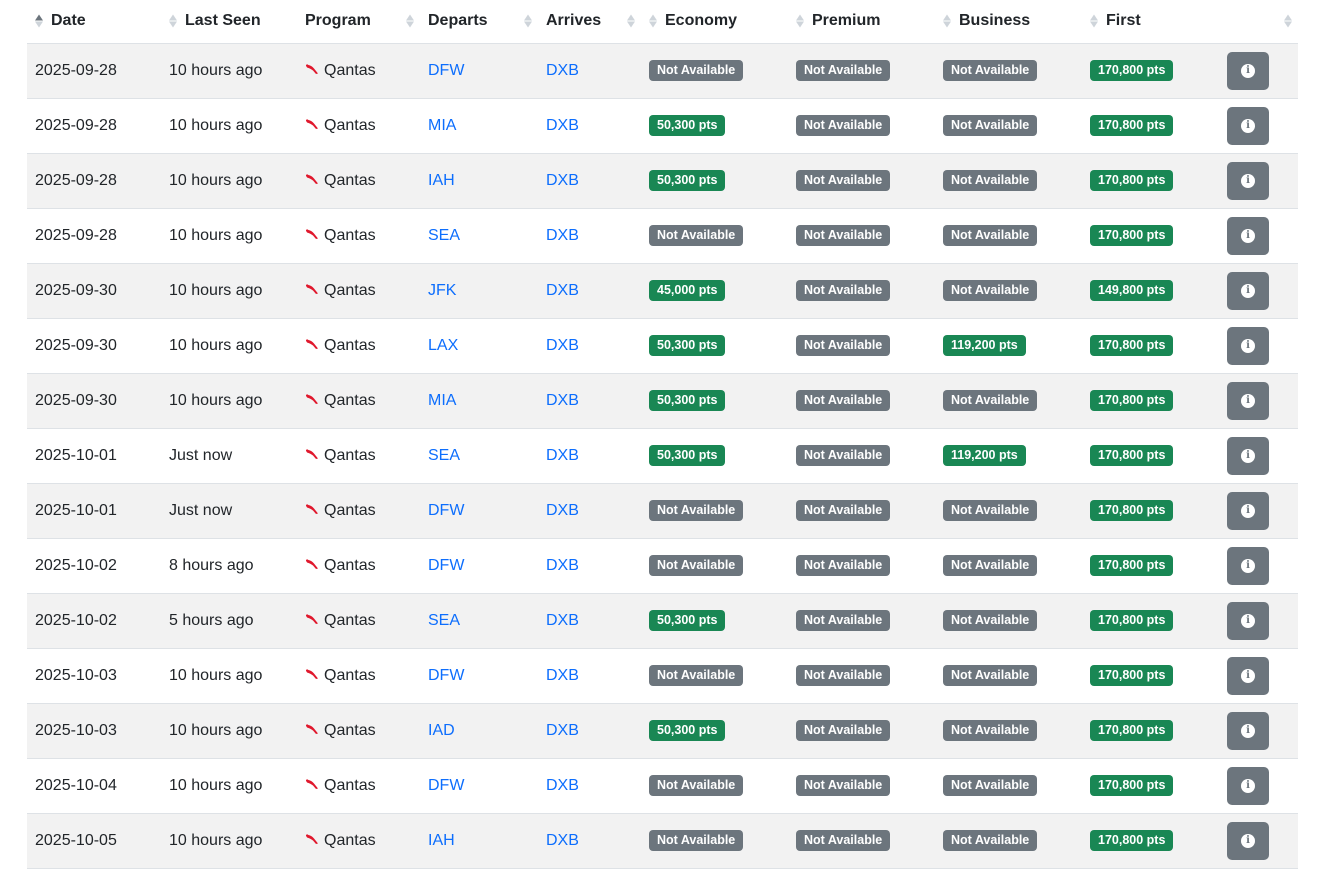 This screenshot has height=875, width=1318. Describe the element at coordinates (358, 22) in the screenshot. I see `column-header-program: Program` at that location.